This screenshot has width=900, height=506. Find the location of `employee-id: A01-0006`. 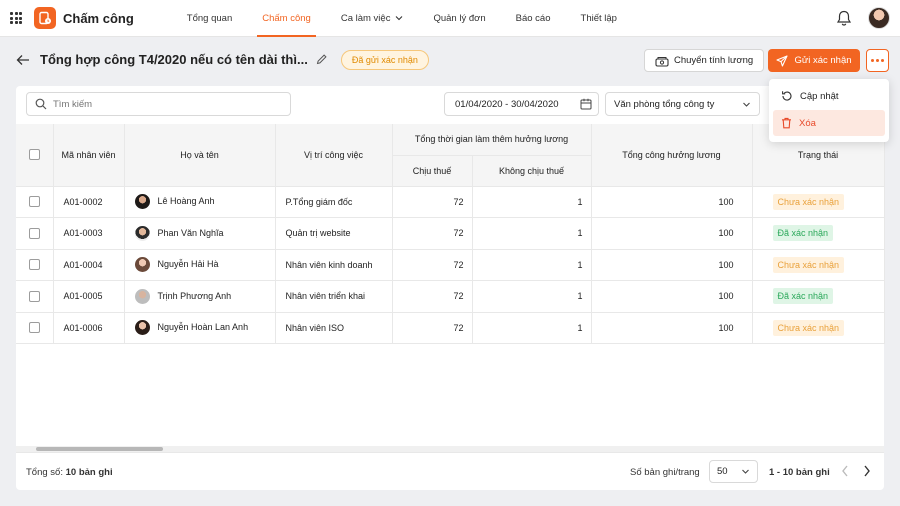

employee-id: A01-0006 is located at coordinates (89, 328).